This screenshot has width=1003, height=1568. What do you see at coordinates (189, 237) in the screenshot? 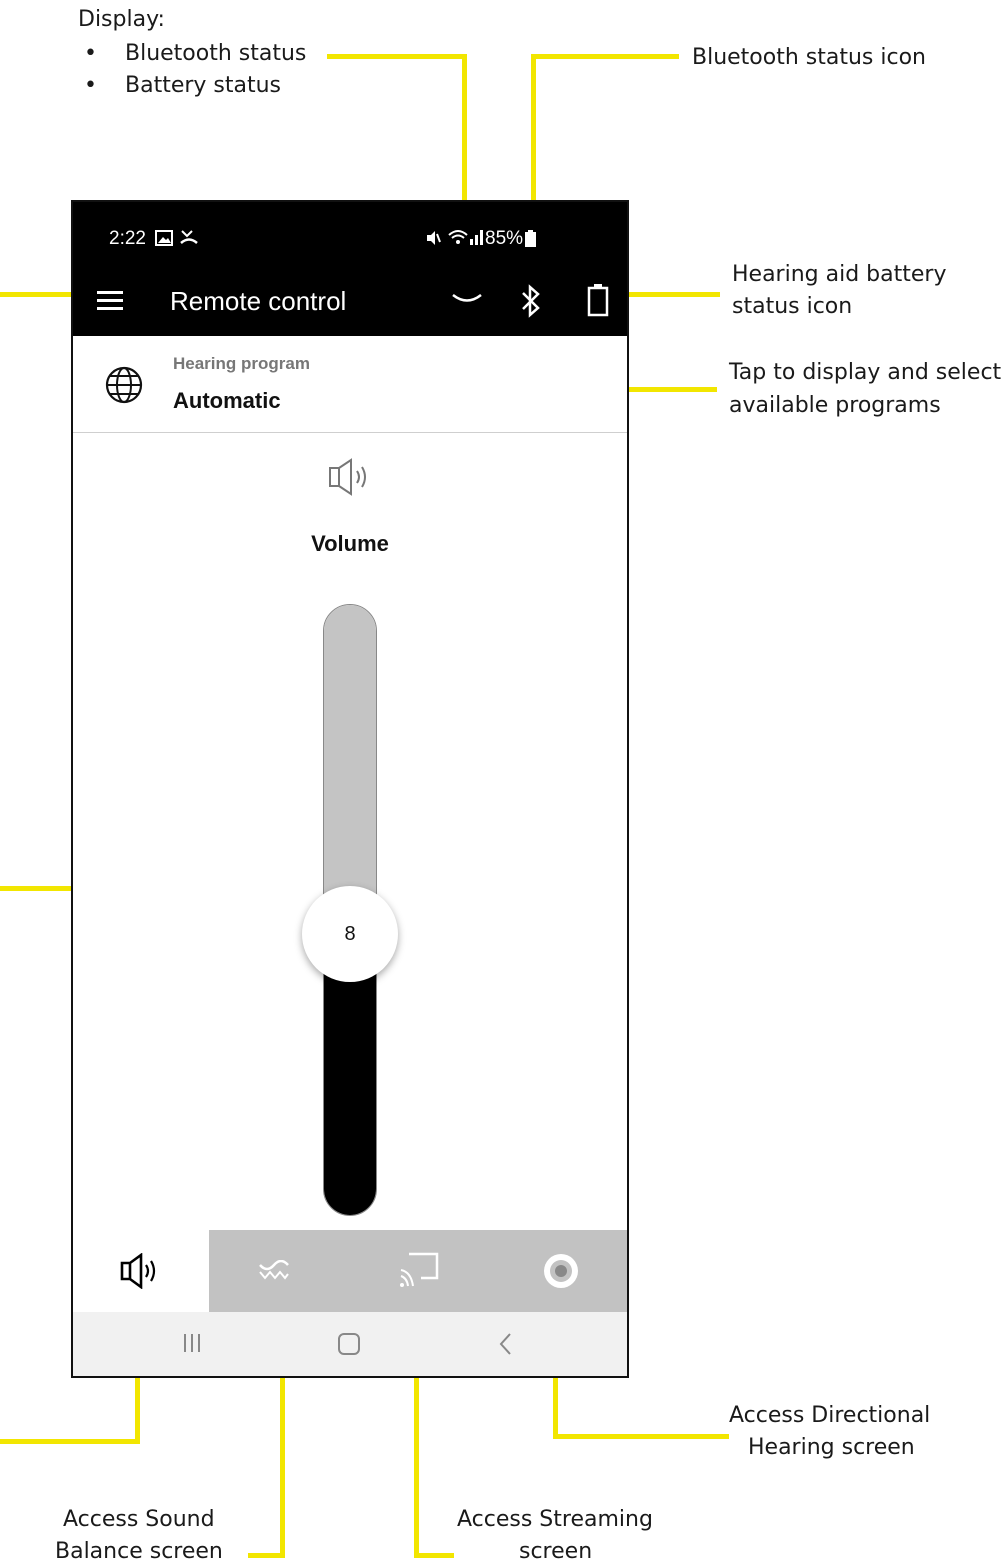
I see `missed-call-icon` at bounding box center [189, 237].